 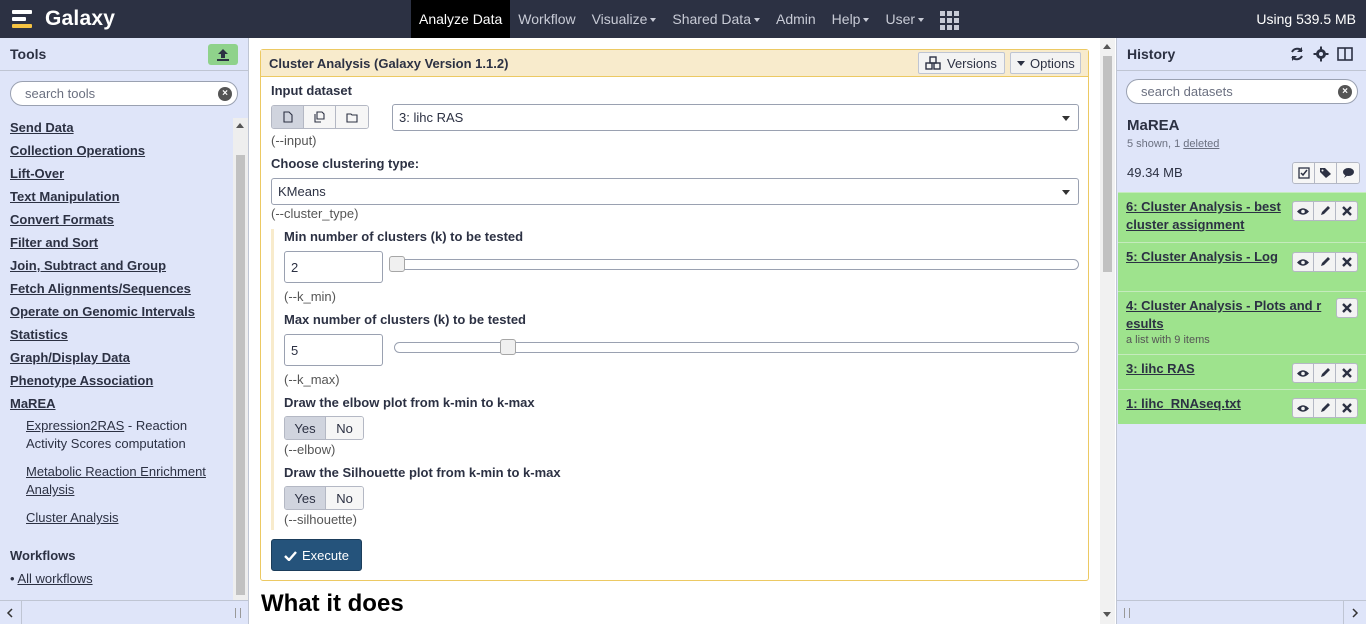 I want to click on center-scrollbar, so click(x=1107, y=331).